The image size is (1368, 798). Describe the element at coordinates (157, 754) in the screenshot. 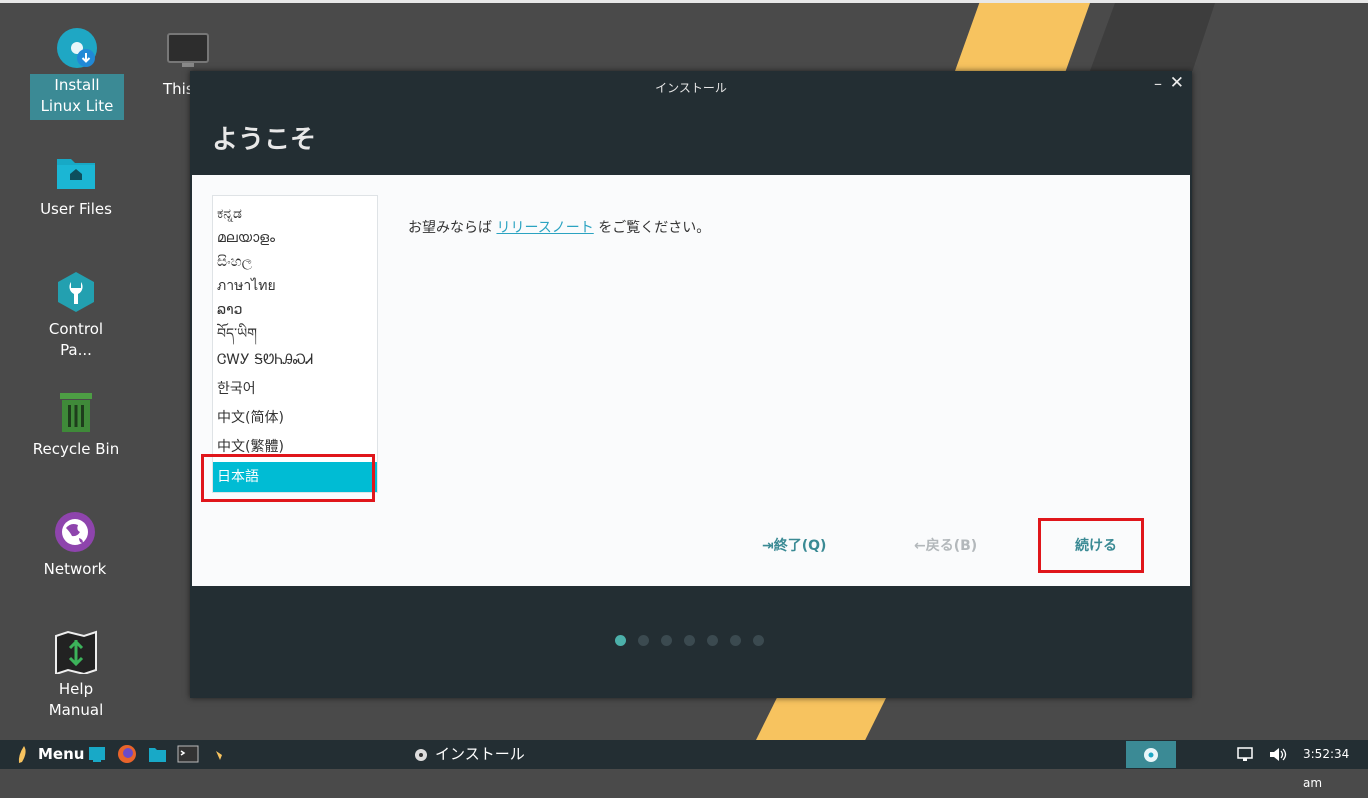

I see `file-manager-icon` at that location.